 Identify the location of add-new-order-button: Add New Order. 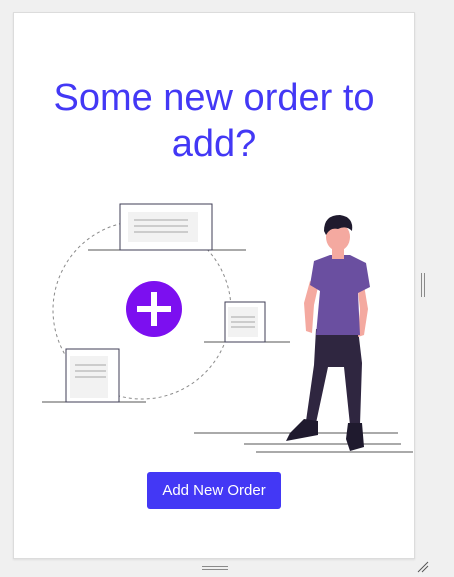
(214, 490).